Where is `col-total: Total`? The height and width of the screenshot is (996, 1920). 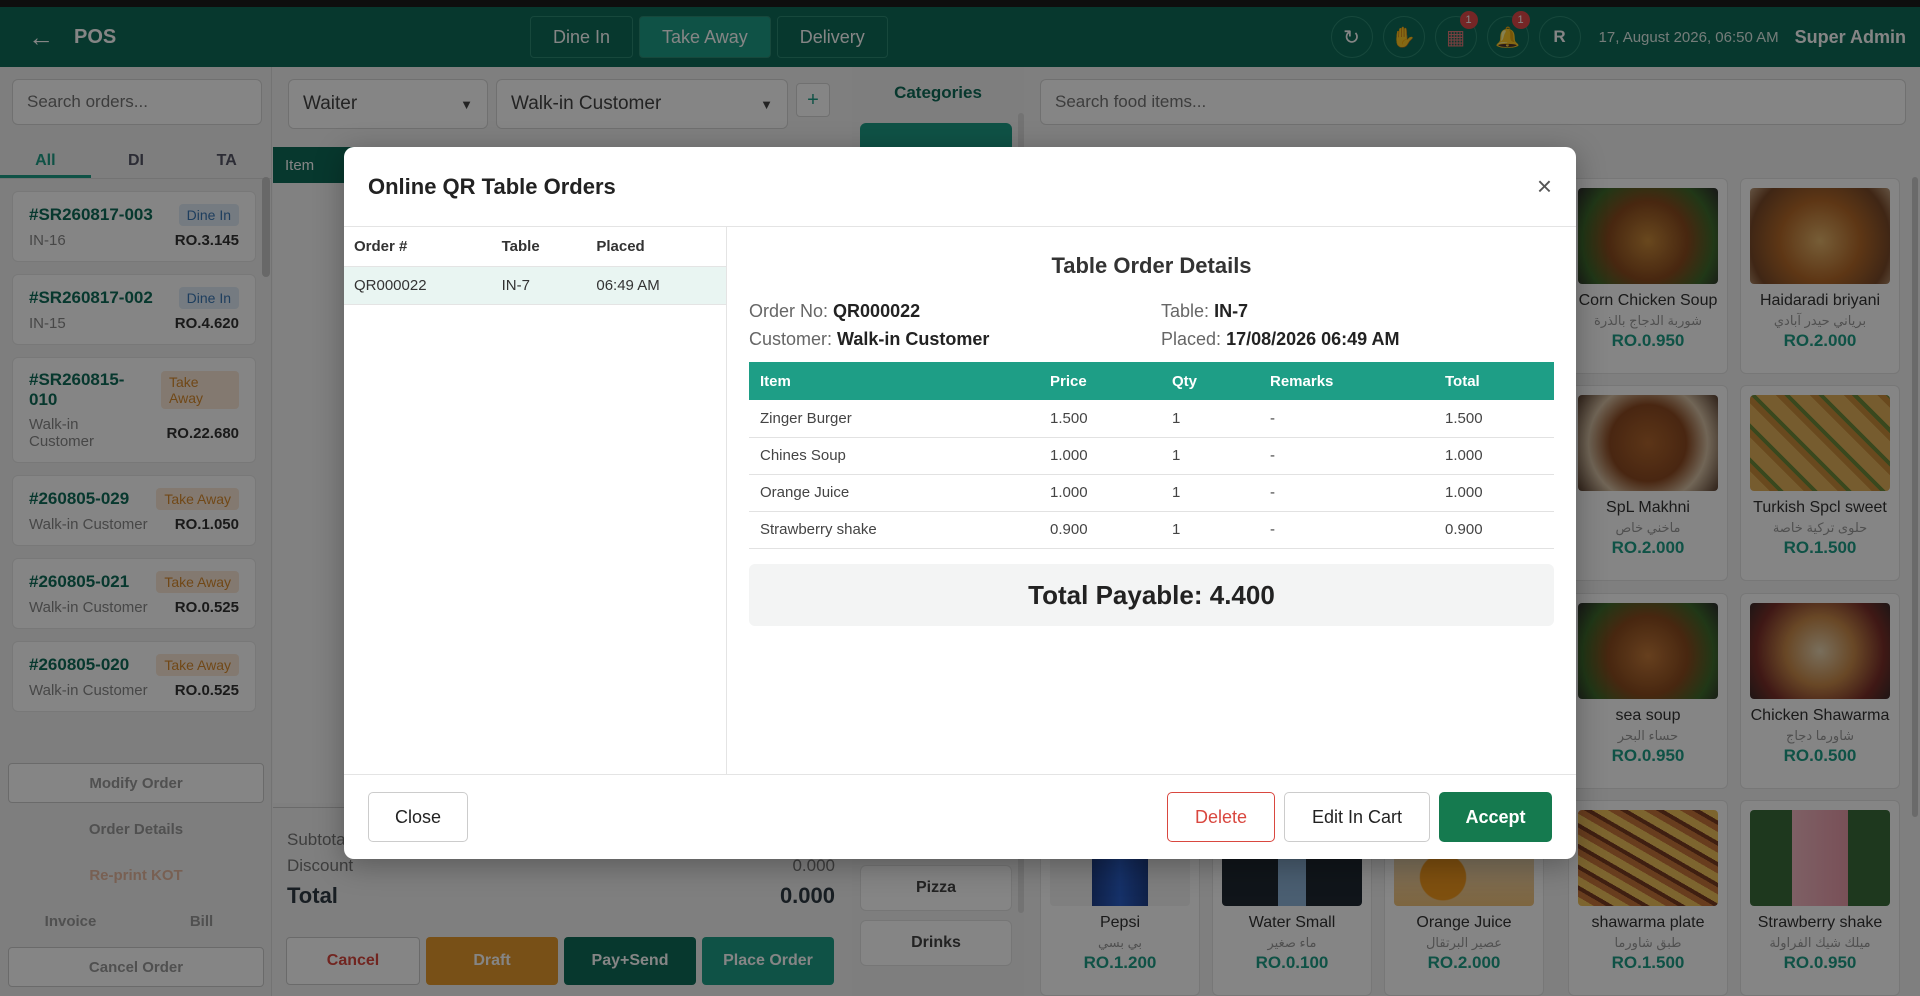 col-total: Total is located at coordinates (1494, 381).